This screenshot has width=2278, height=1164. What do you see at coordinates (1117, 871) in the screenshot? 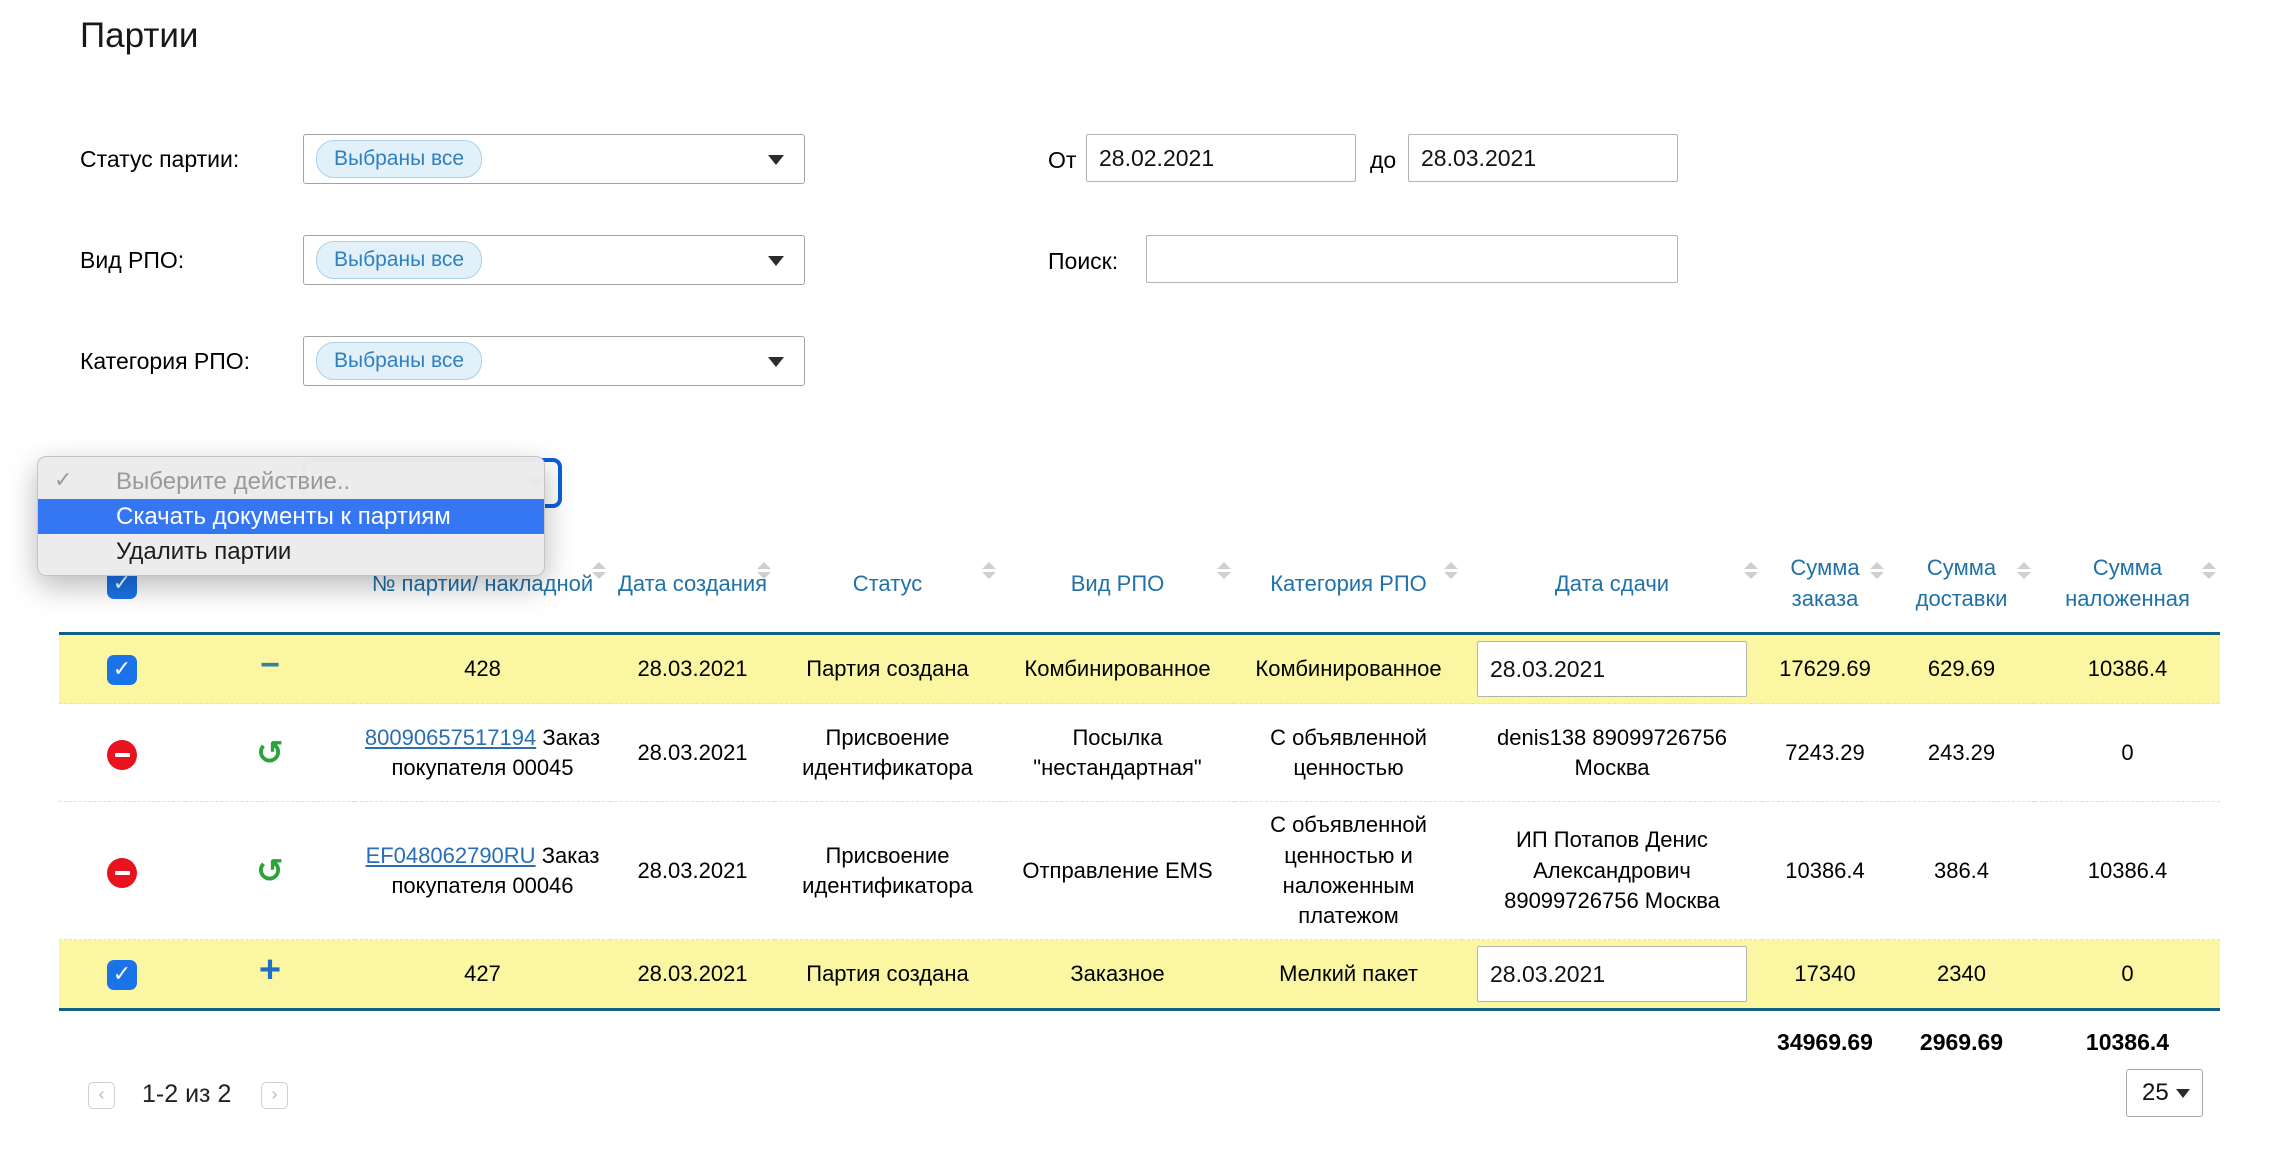
I see `rpo-type-cell: Отправление EMS` at bounding box center [1117, 871].